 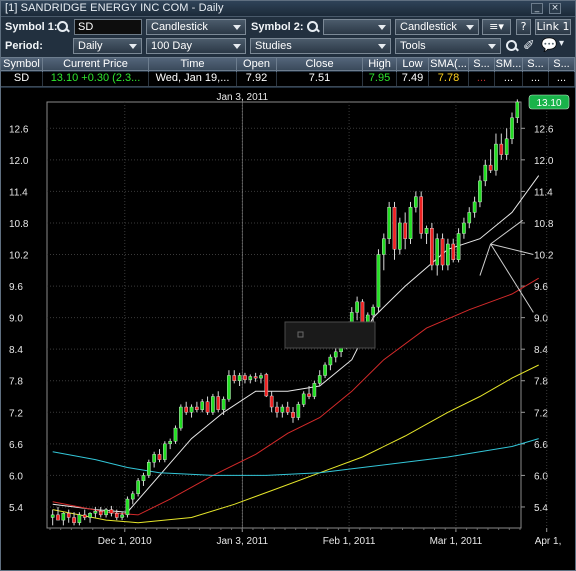 I want to click on symbol1-search-icon, so click(x=63, y=27).